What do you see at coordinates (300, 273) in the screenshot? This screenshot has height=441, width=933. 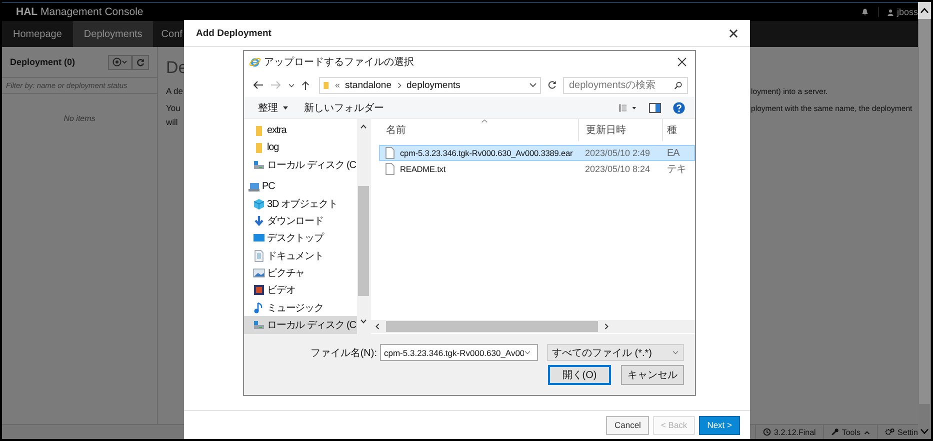 I see `nav-pane-item: ピクチャ` at bounding box center [300, 273].